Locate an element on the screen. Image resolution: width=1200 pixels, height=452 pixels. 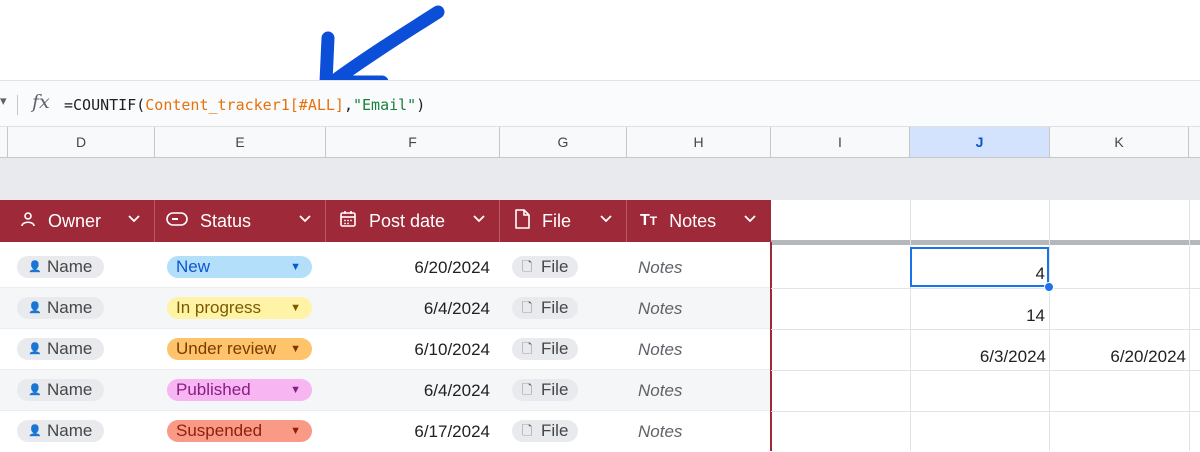
status-label: Suspended is located at coordinates (219, 430).